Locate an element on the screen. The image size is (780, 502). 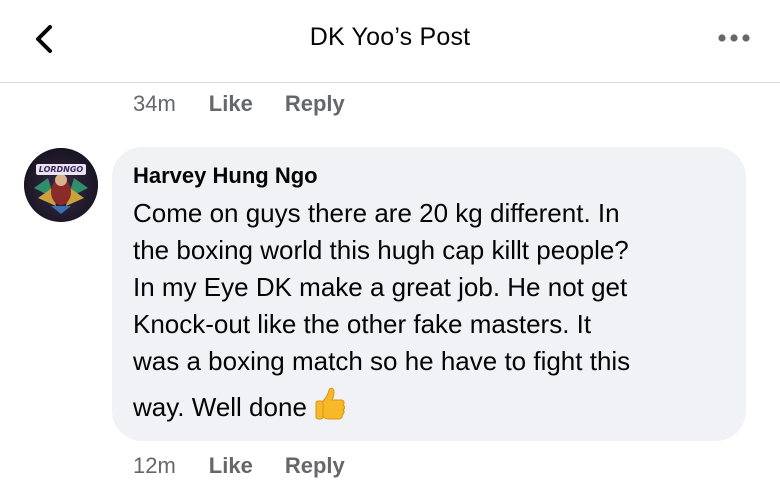
previous-comment-actions: 34m Like Reply is located at coordinates (255, 104).